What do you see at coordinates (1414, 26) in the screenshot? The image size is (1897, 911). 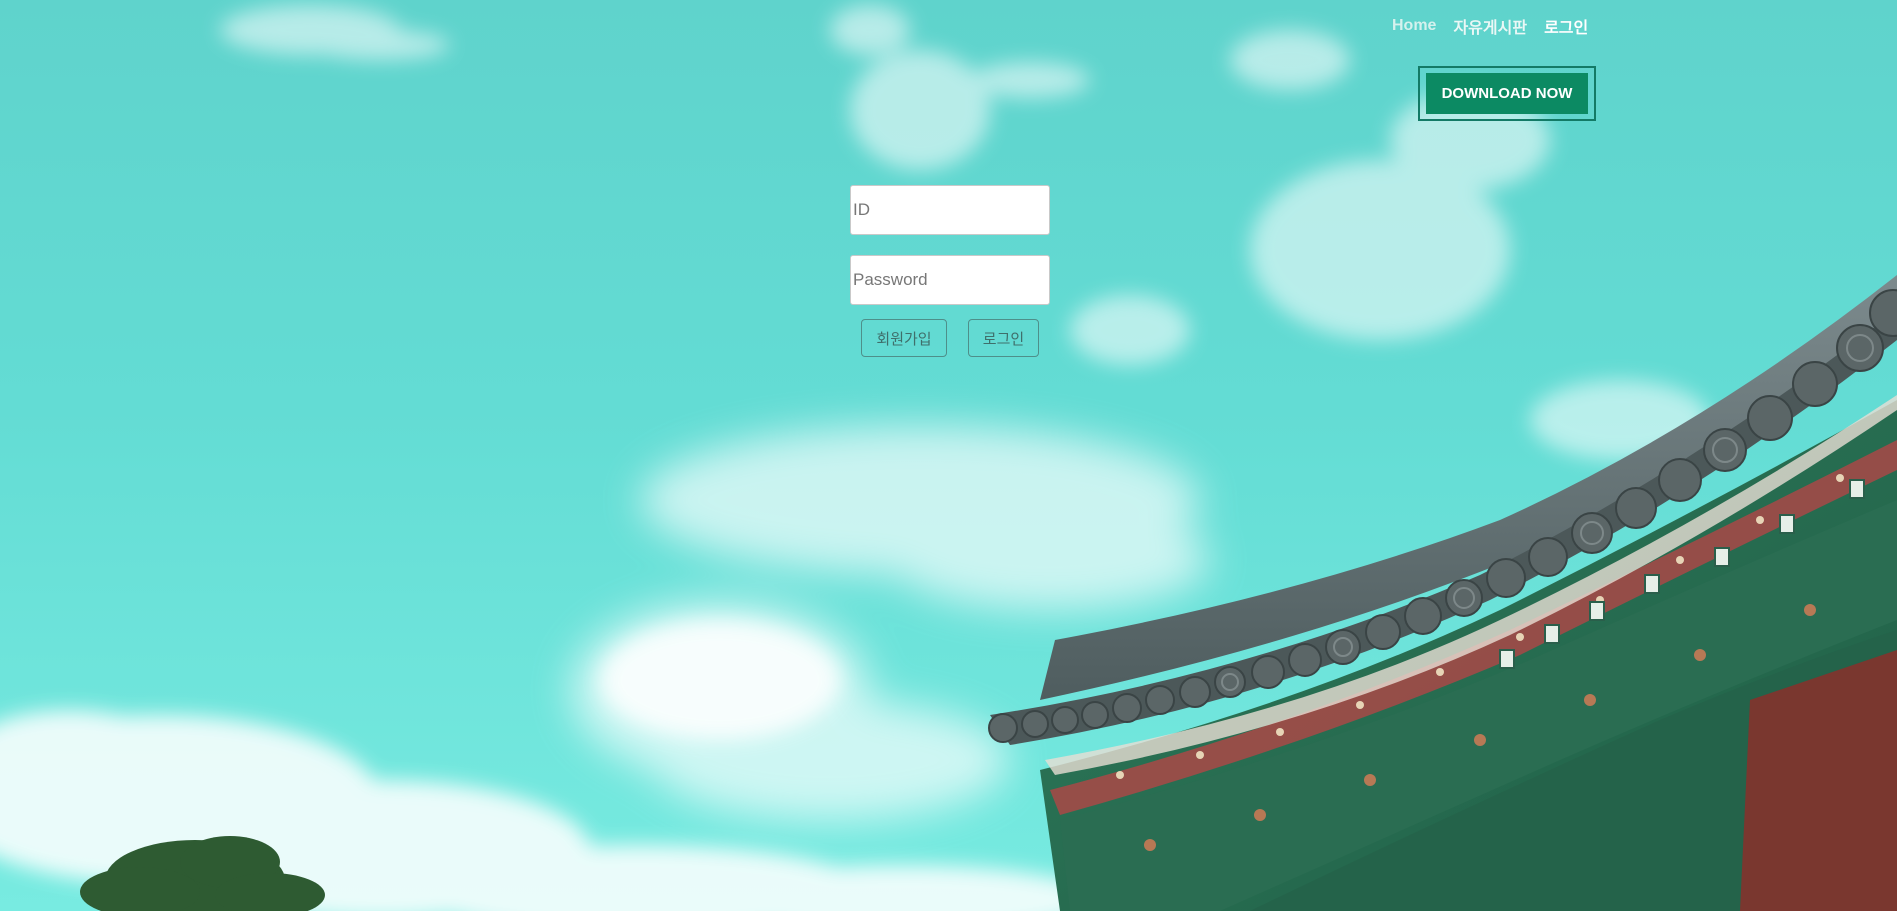 I see `nav-home-link: Home` at bounding box center [1414, 26].